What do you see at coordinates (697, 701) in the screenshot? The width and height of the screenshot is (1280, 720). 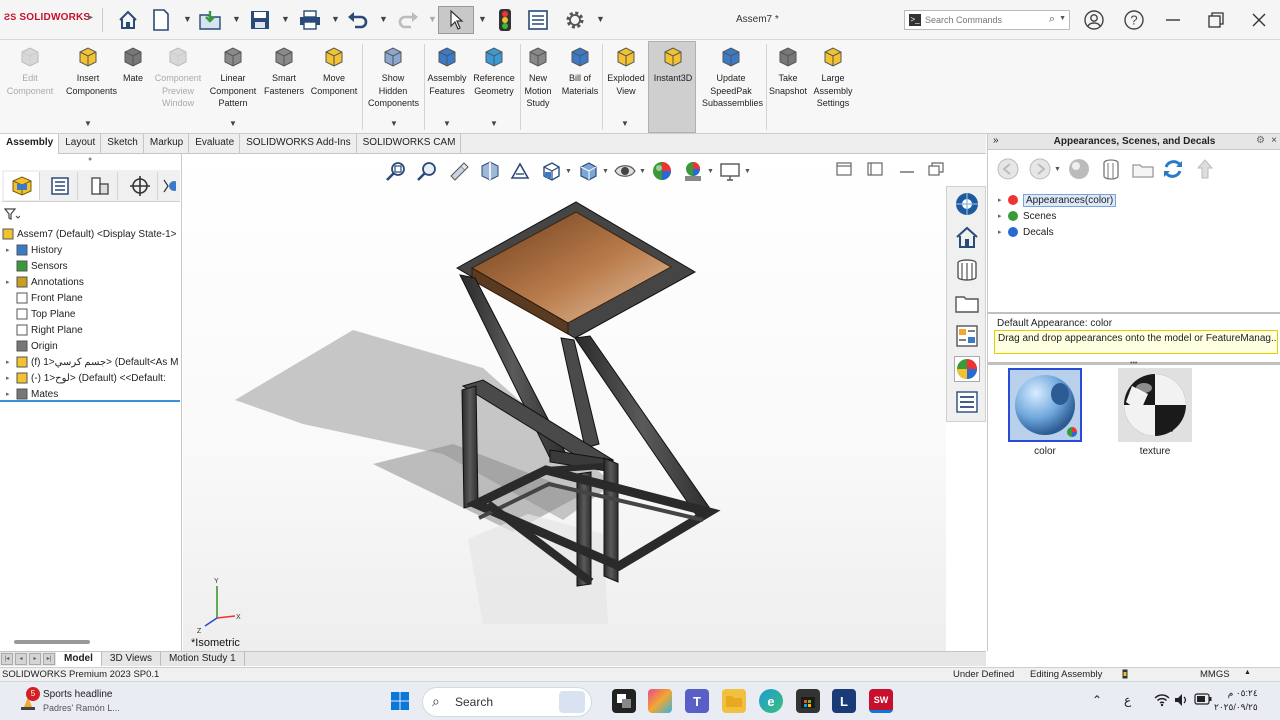 I see `teams-icon: T` at bounding box center [697, 701].